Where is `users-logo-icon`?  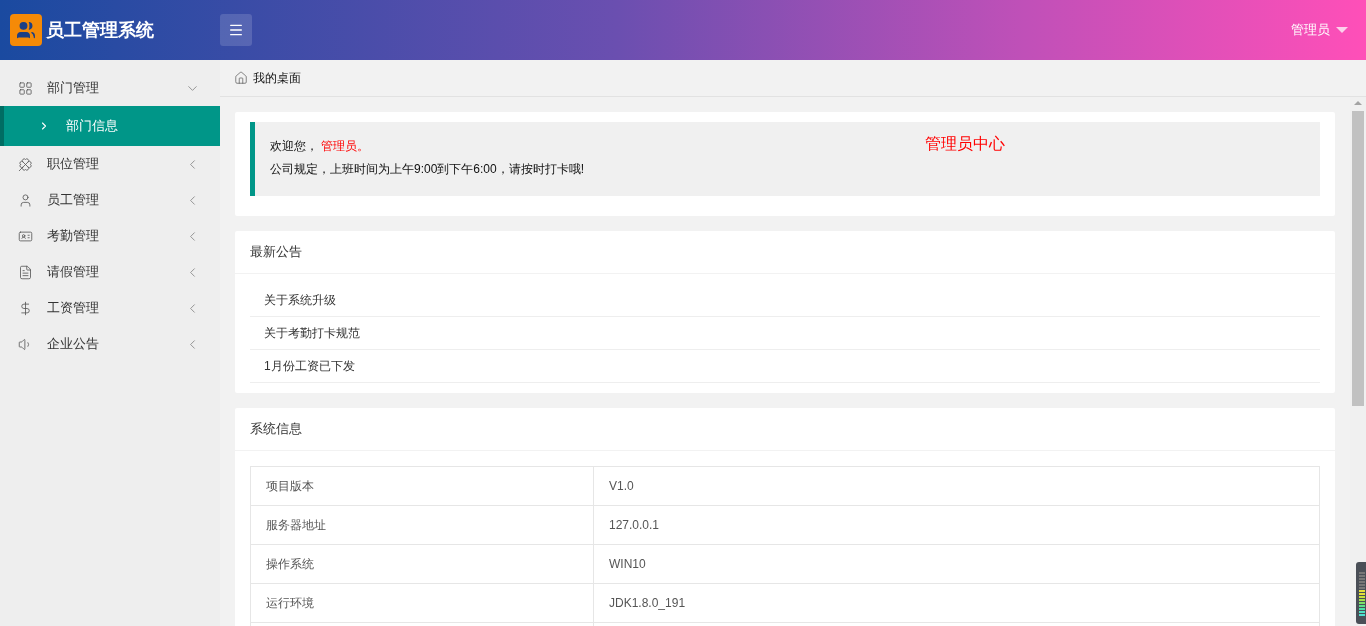
users-logo-icon is located at coordinates (26, 30).